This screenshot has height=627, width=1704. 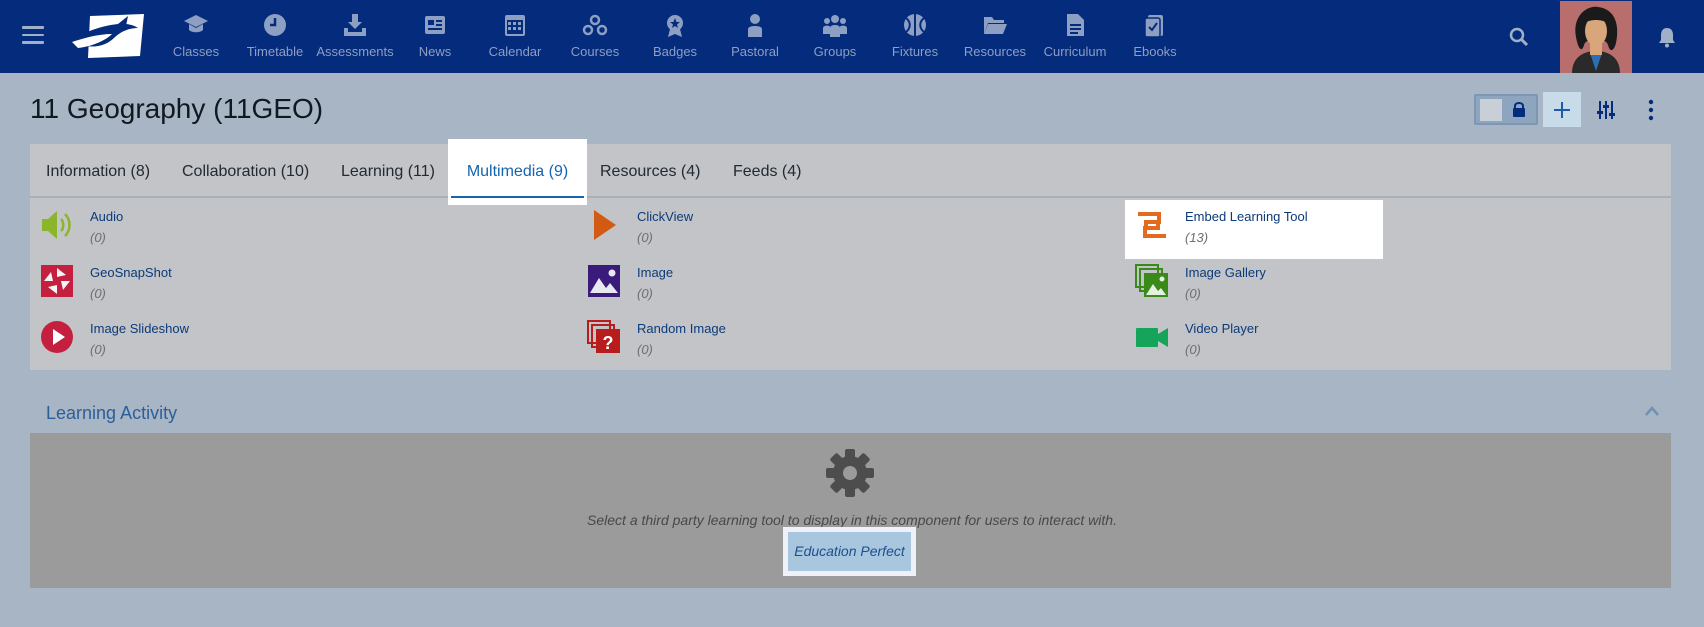 I want to click on nav-label: Badges, so click(x=675, y=51).